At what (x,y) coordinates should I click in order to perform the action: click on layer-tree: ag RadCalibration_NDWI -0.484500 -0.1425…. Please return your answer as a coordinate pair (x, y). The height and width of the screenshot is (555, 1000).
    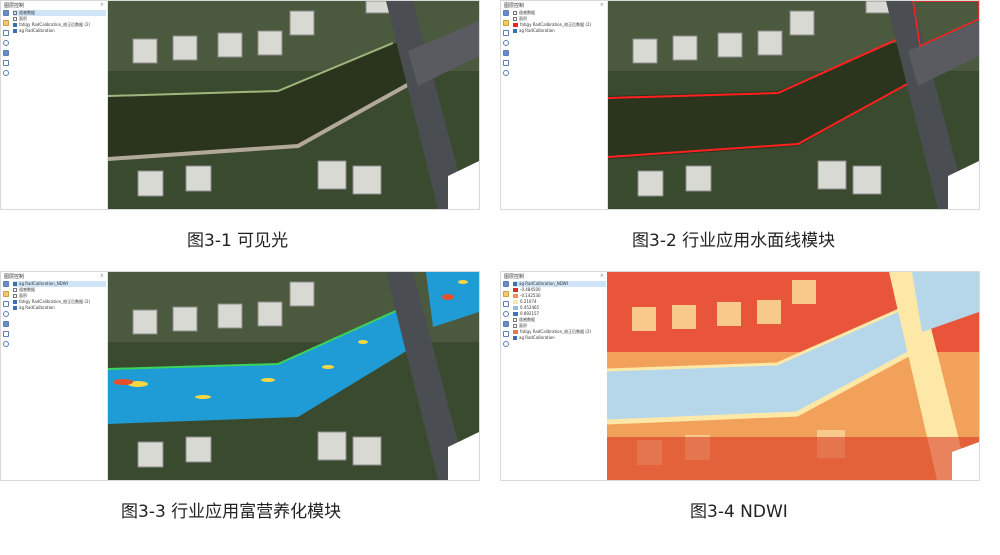
    Looking at the image, I should click on (559, 311).